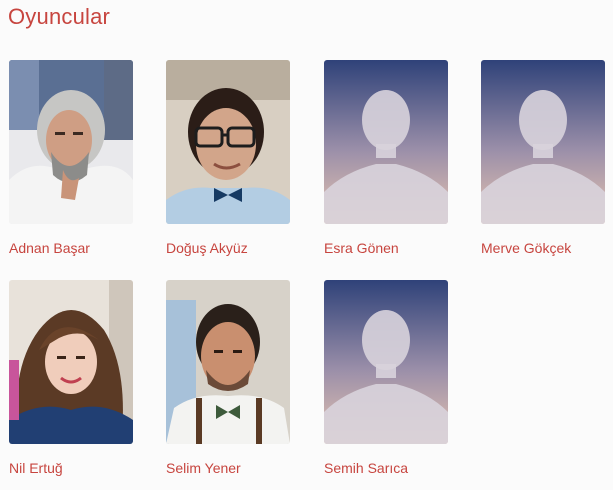 The image size is (613, 490). Describe the element at coordinates (229, 468) in the screenshot. I see `cast-name: Selim Yener` at that location.